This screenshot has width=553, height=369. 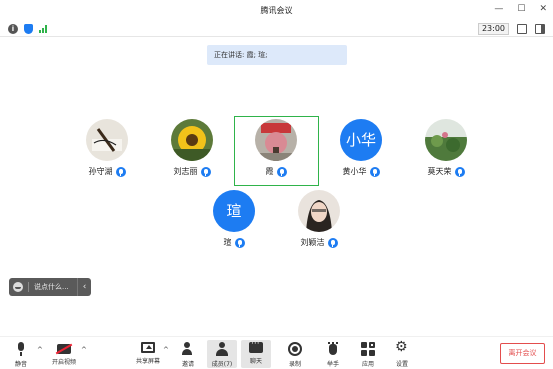 I want to click on camera-off-icon, so click(x=64, y=349).